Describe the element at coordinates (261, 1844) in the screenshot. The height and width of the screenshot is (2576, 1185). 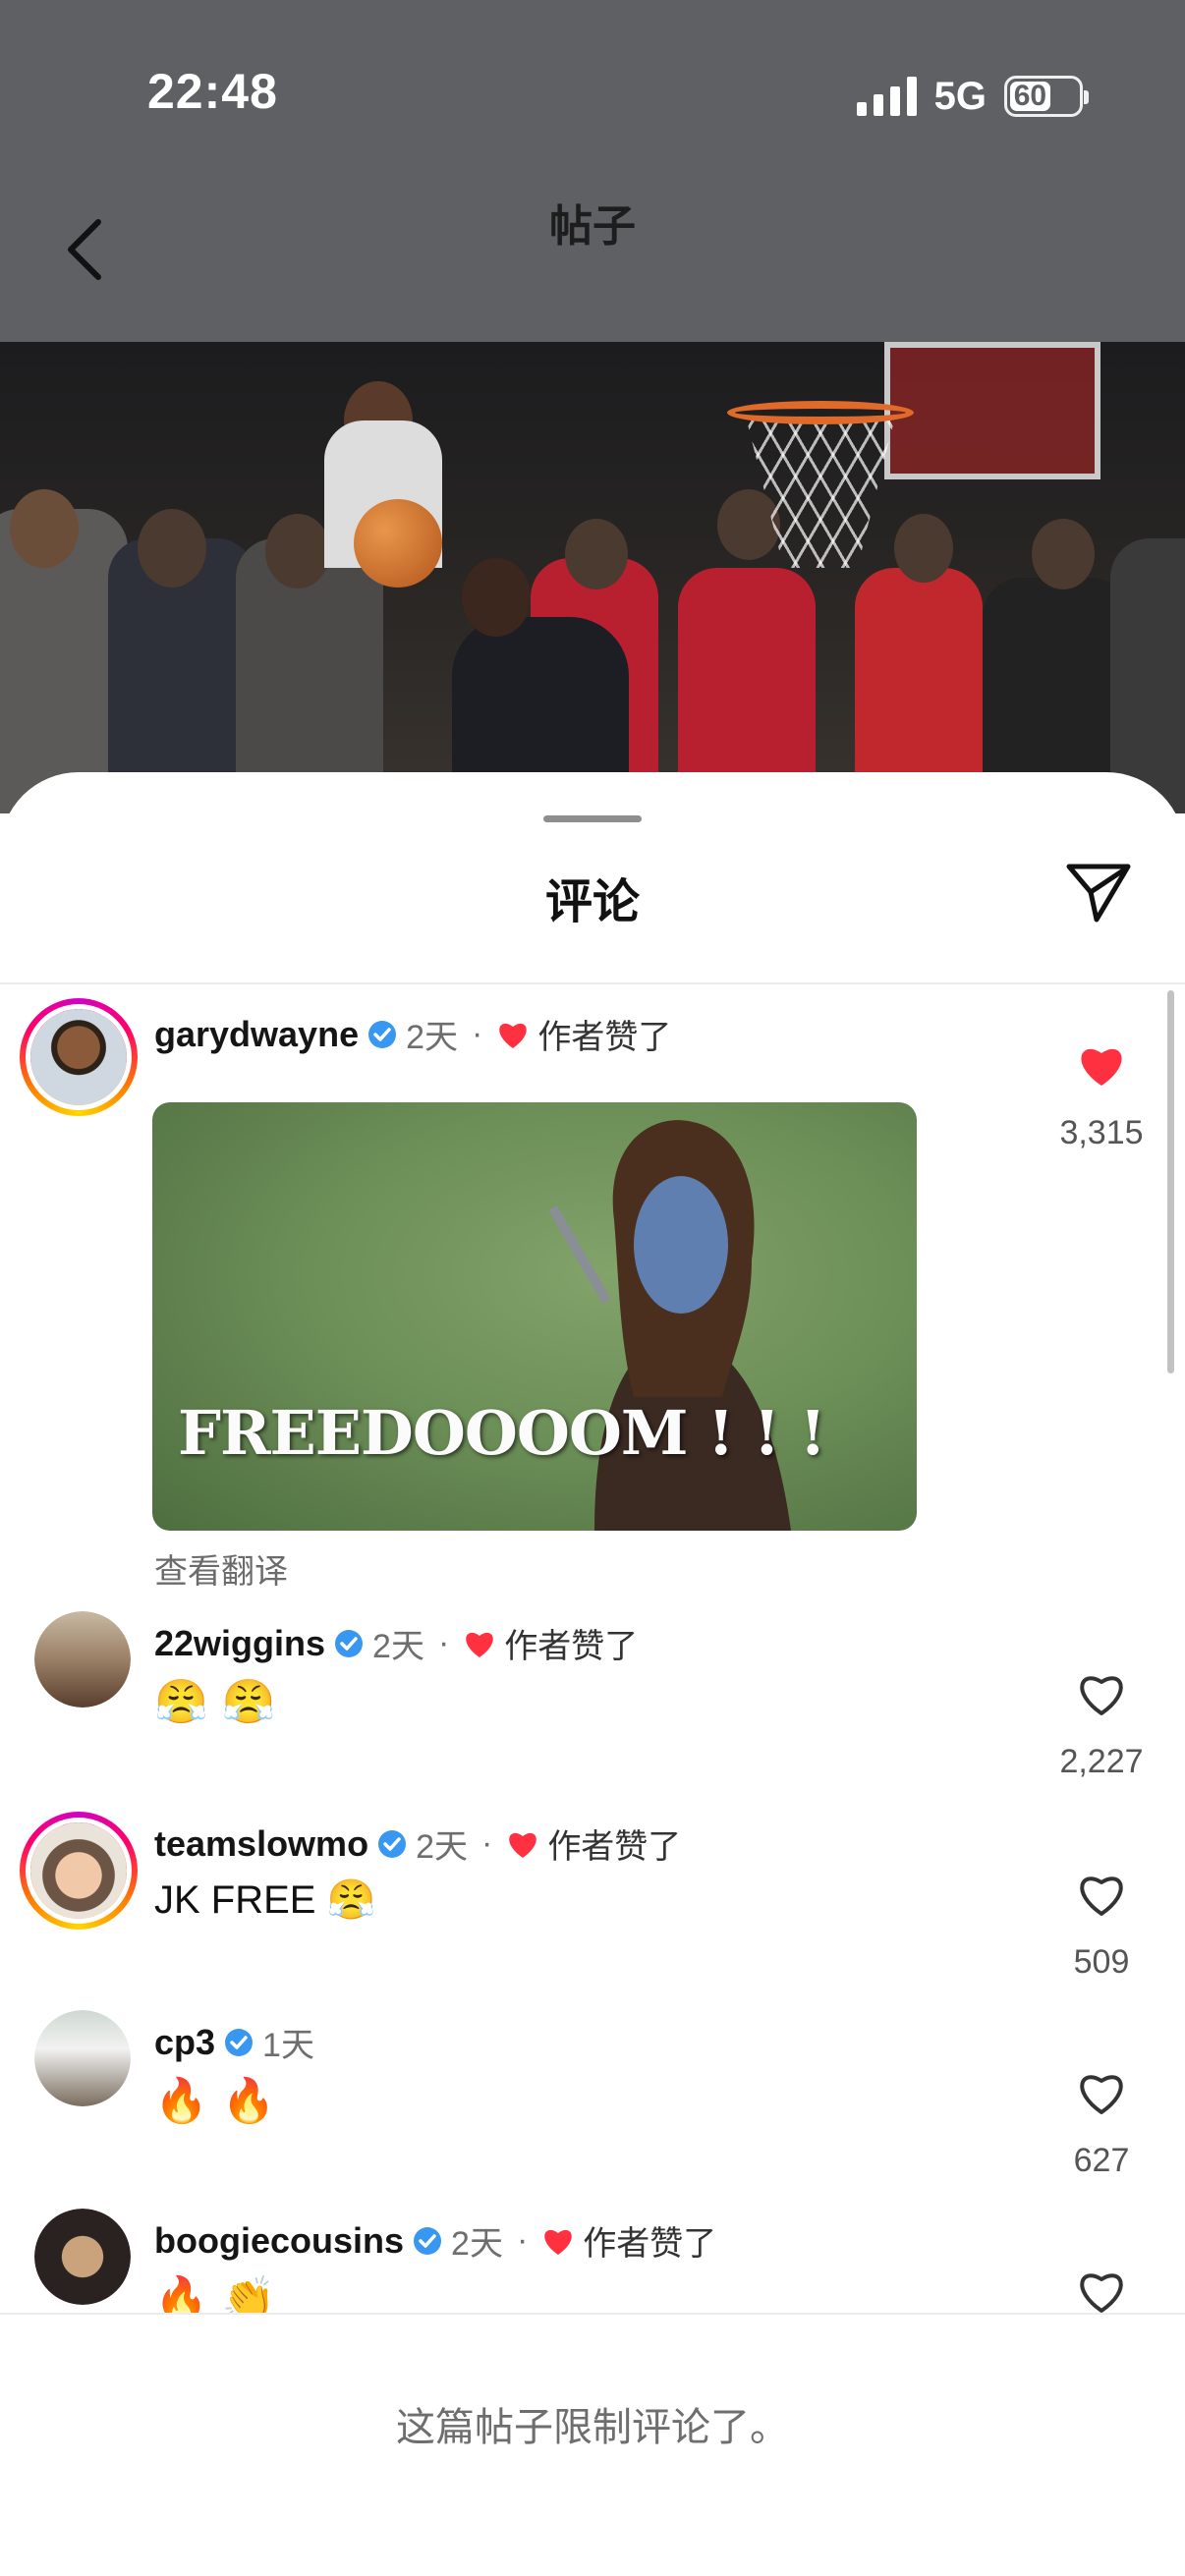
I see `username: teamslowmo` at that location.